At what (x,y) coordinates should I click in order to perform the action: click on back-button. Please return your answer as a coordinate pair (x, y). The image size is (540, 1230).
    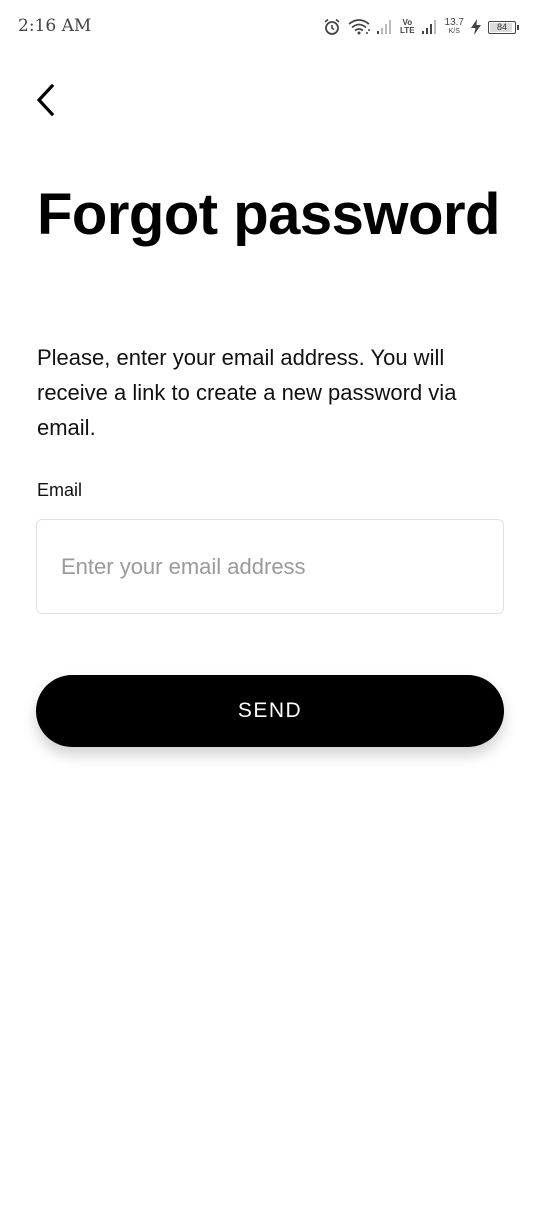
    Looking at the image, I should click on (46, 102).